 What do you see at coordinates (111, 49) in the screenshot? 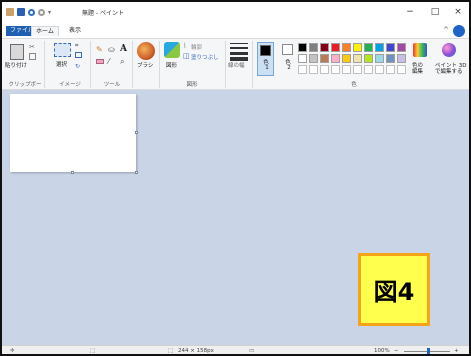
I see `fill-icon: ⛀` at bounding box center [111, 49].